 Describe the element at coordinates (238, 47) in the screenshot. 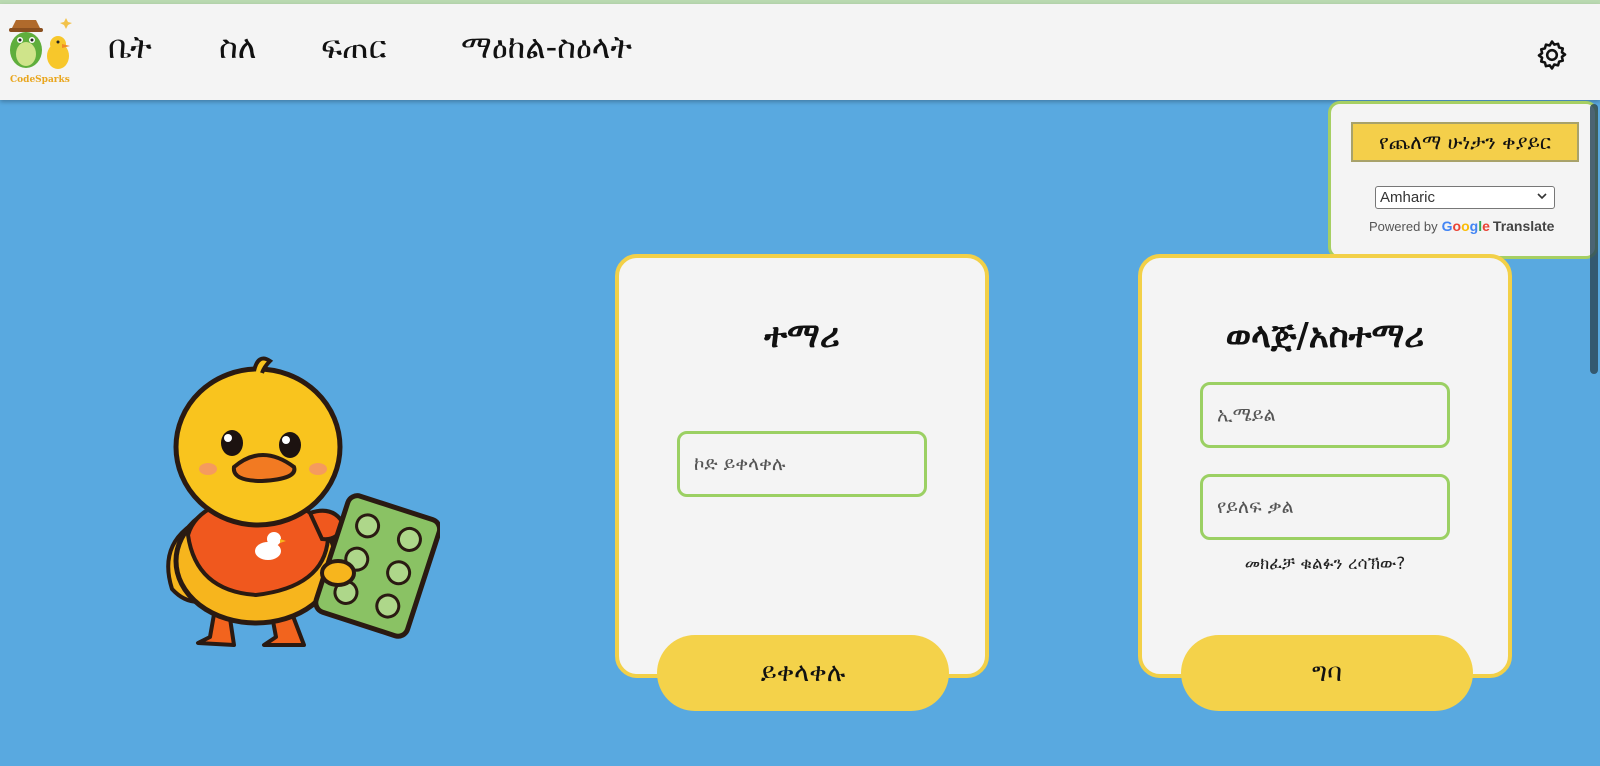

I see `nav-about: ስለ` at that location.